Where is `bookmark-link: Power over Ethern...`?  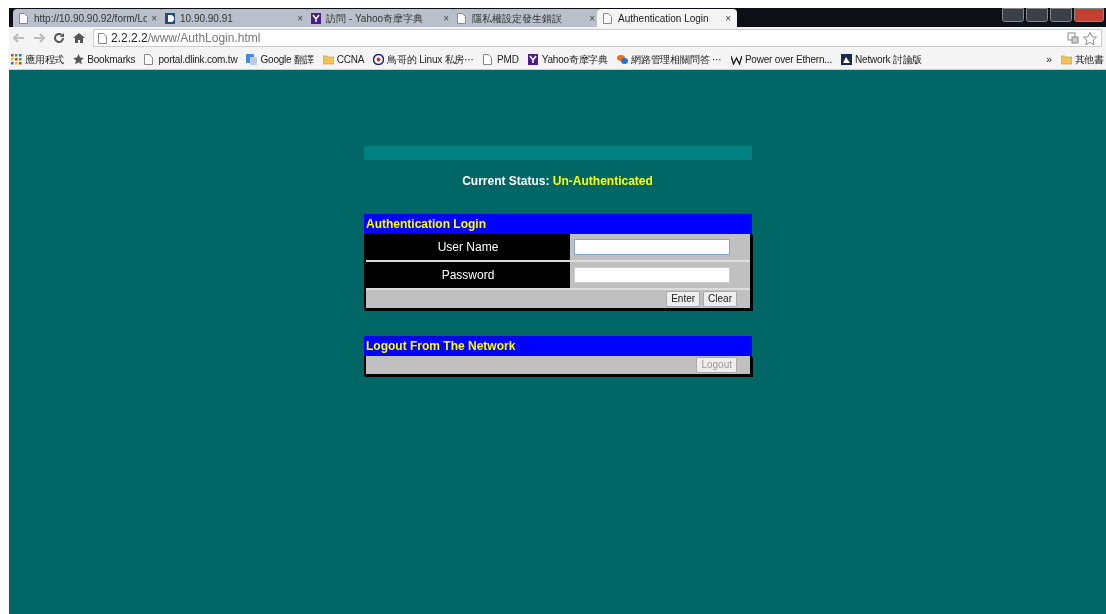 bookmark-link: Power over Ethern... is located at coordinates (788, 59).